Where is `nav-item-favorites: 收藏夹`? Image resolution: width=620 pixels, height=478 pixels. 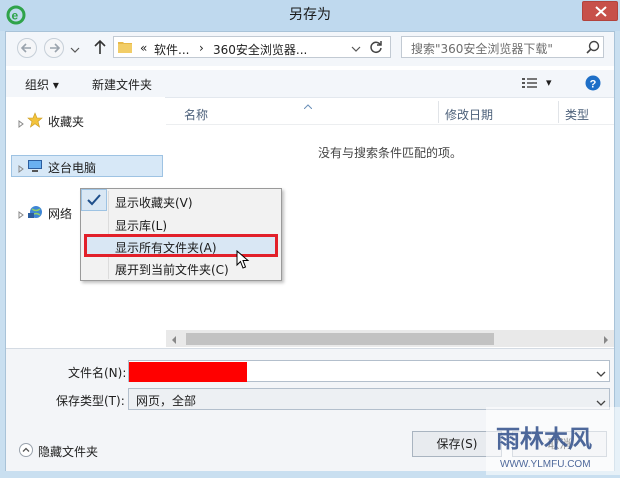 nav-item-favorites: 收藏夹 is located at coordinates (66, 121).